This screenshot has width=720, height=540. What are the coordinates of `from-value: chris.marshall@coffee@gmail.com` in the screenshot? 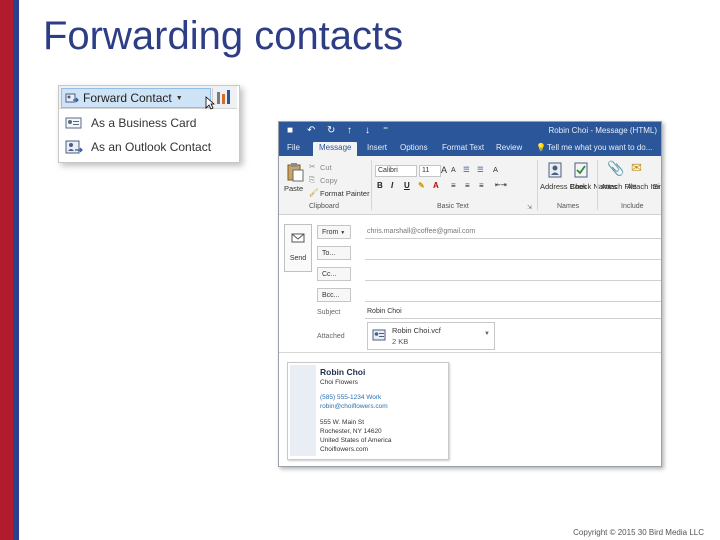 It's located at (513, 232).